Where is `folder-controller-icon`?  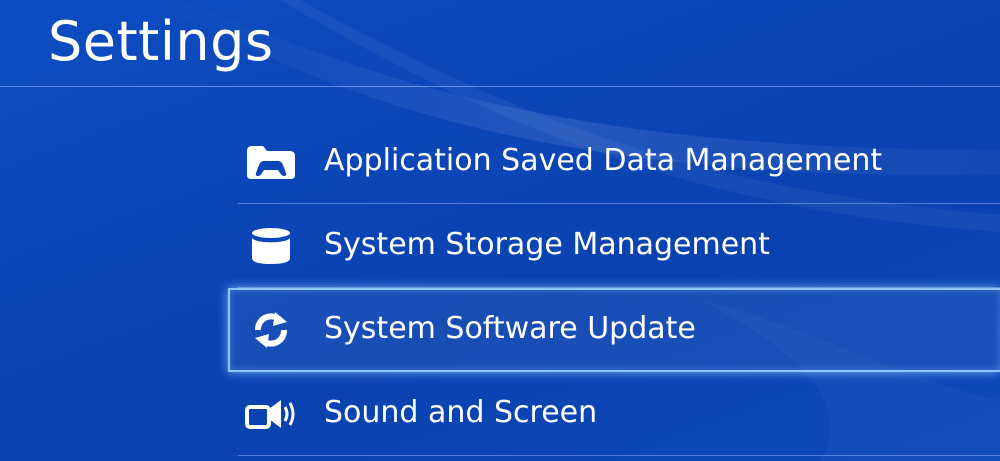
folder-controller-icon is located at coordinates (271, 162).